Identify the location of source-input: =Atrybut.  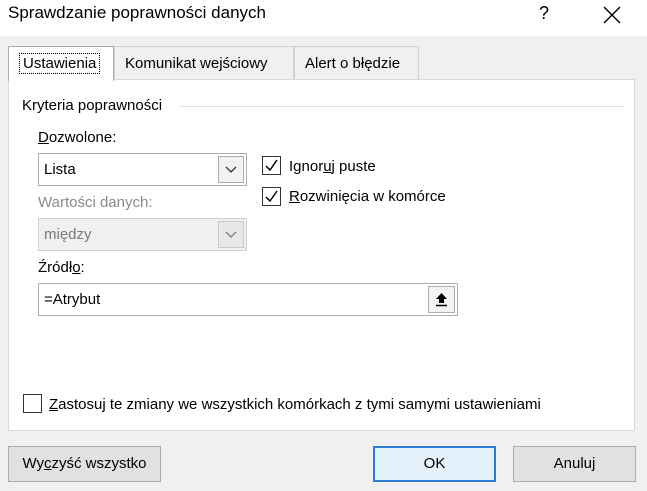
(248, 299).